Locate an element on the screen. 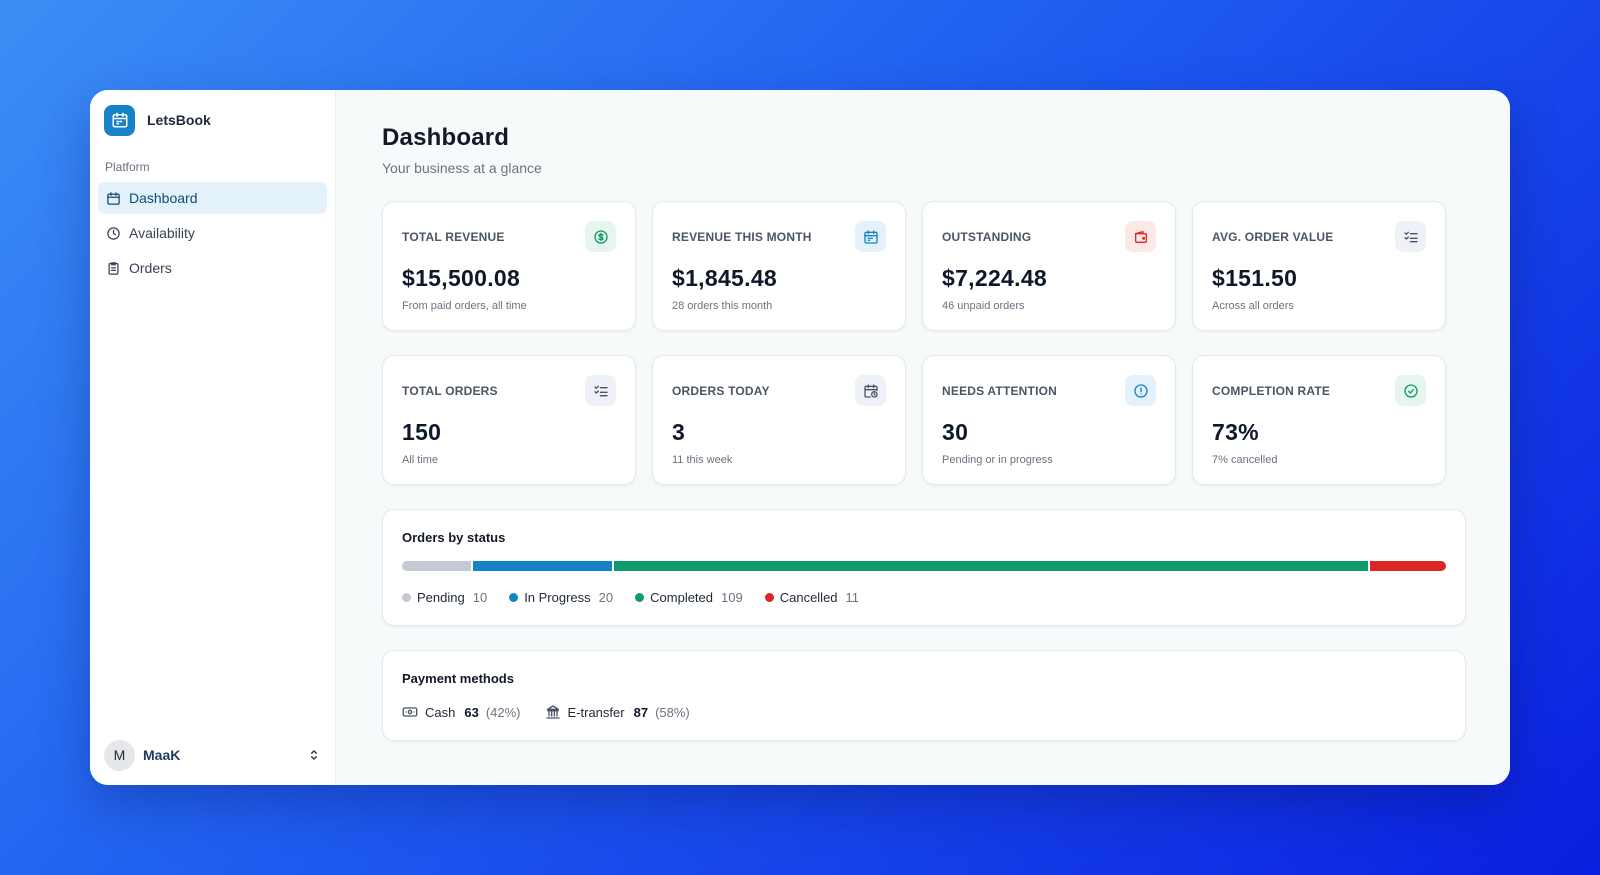 This screenshot has height=875, width=1600. stat-subtext: 46 unpaid orders is located at coordinates (983, 306).